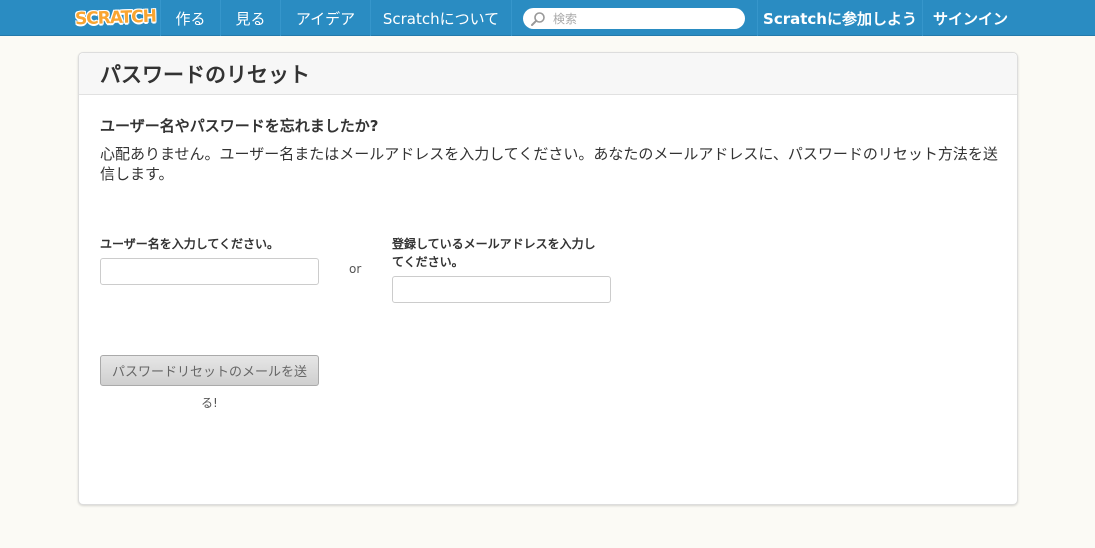 This screenshot has height=548, width=1095. I want to click on scratch-logo: SCRATCH, so click(115, 18).